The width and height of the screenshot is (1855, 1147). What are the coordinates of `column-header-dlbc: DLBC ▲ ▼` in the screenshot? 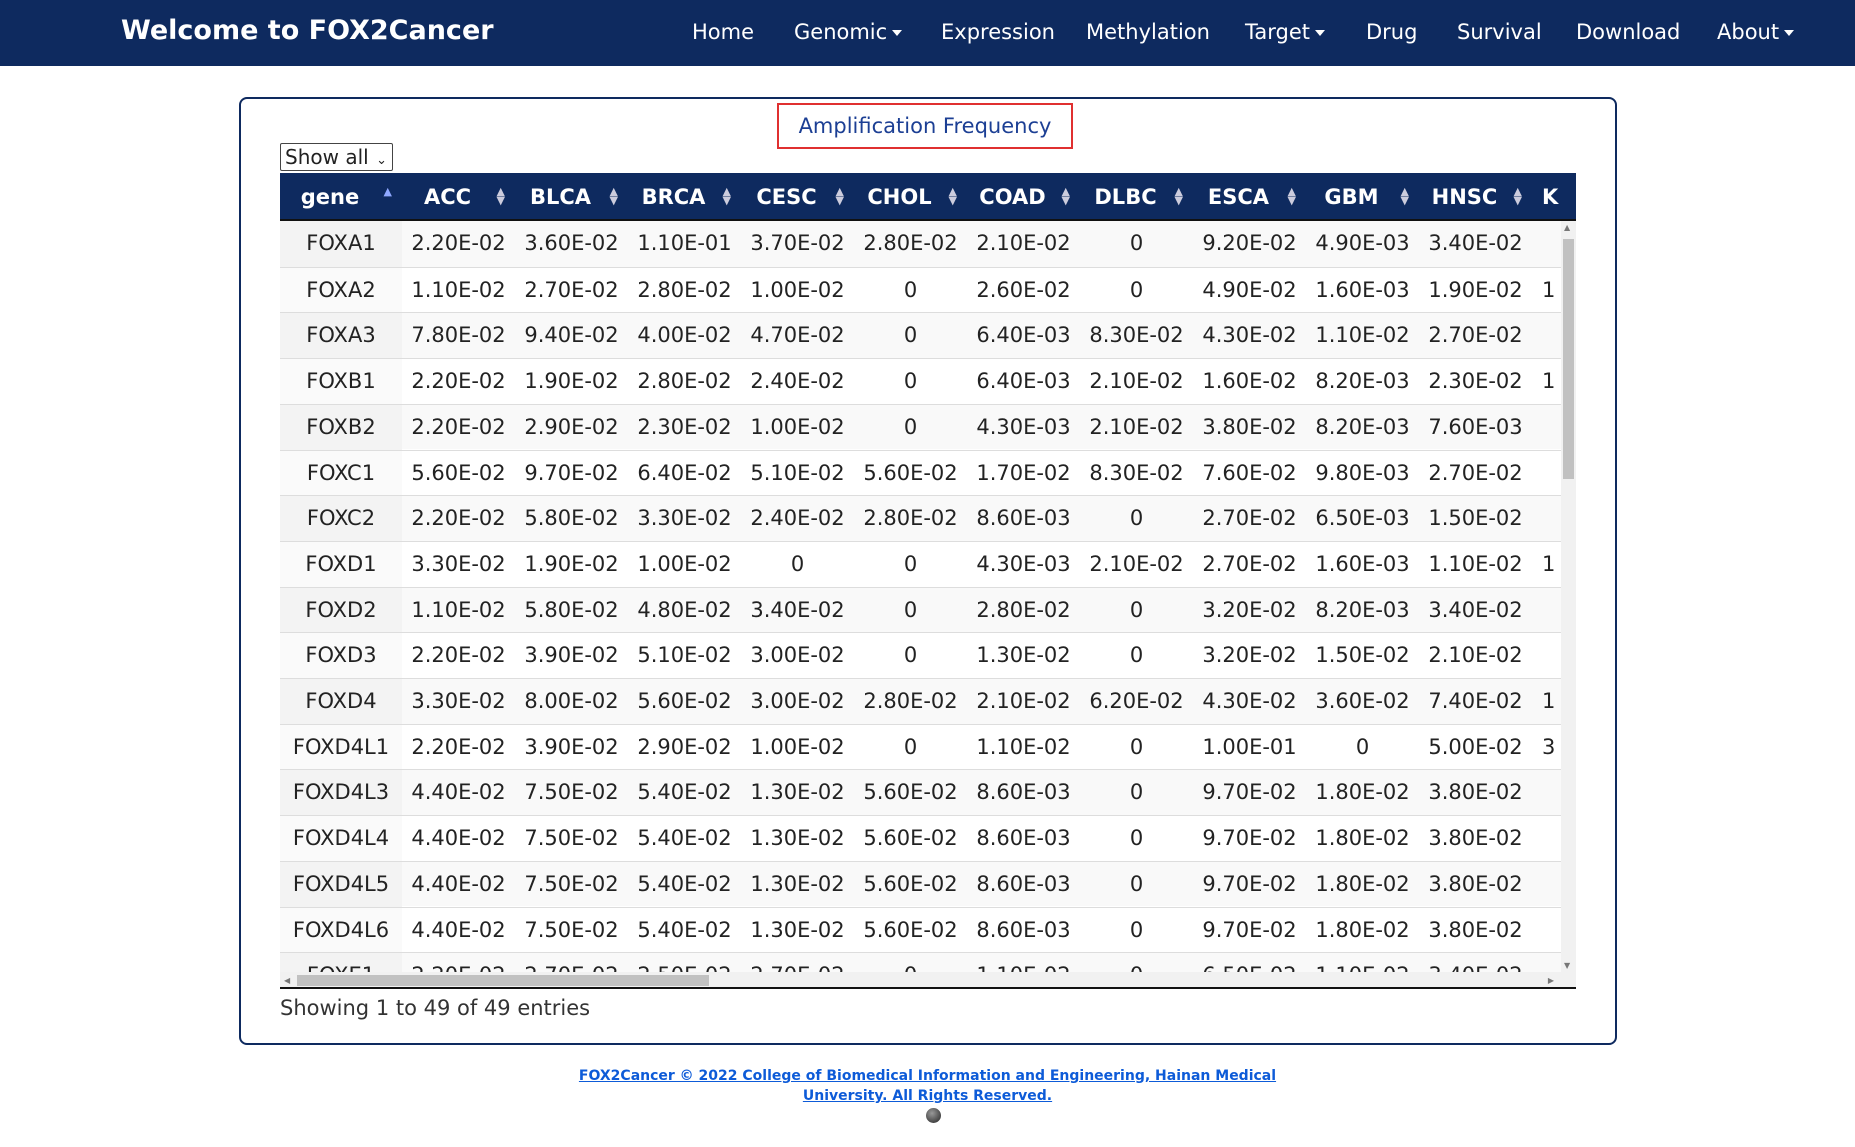 It's located at (1136, 196).